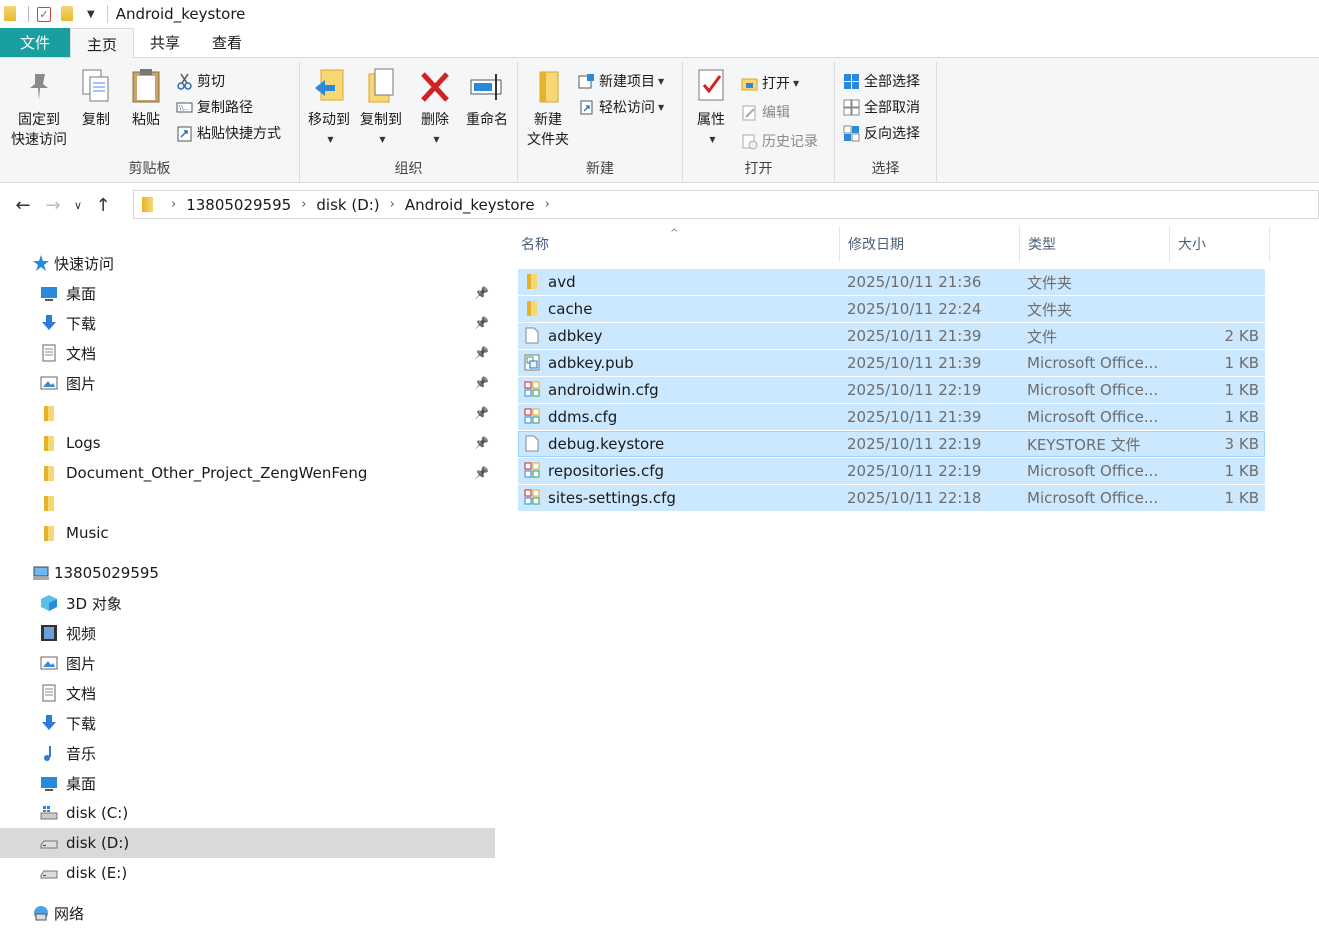 The height and width of the screenshot is (949, 1319). What do you see at coordinates (184, 81) in the screenshot?
I see `scissors-icon` at bounding box center [184, 81].